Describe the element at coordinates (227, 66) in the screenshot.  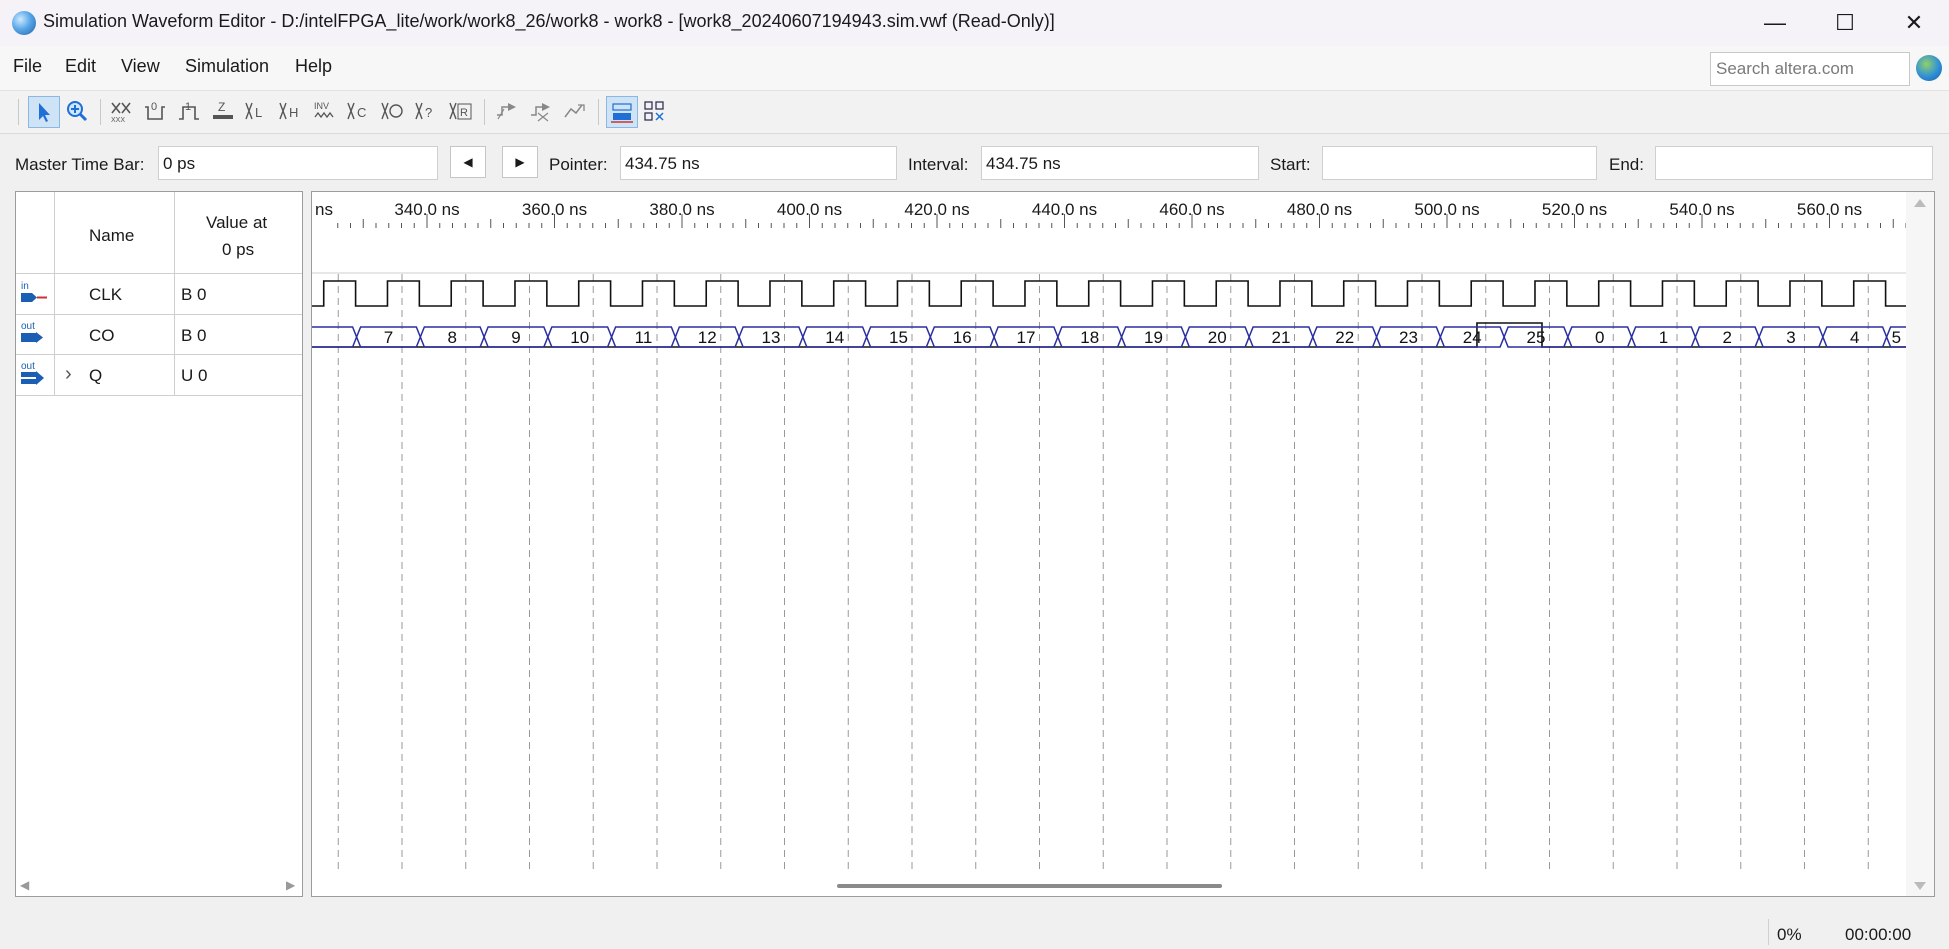
I see `menu-simulation: Simulation` at that location.